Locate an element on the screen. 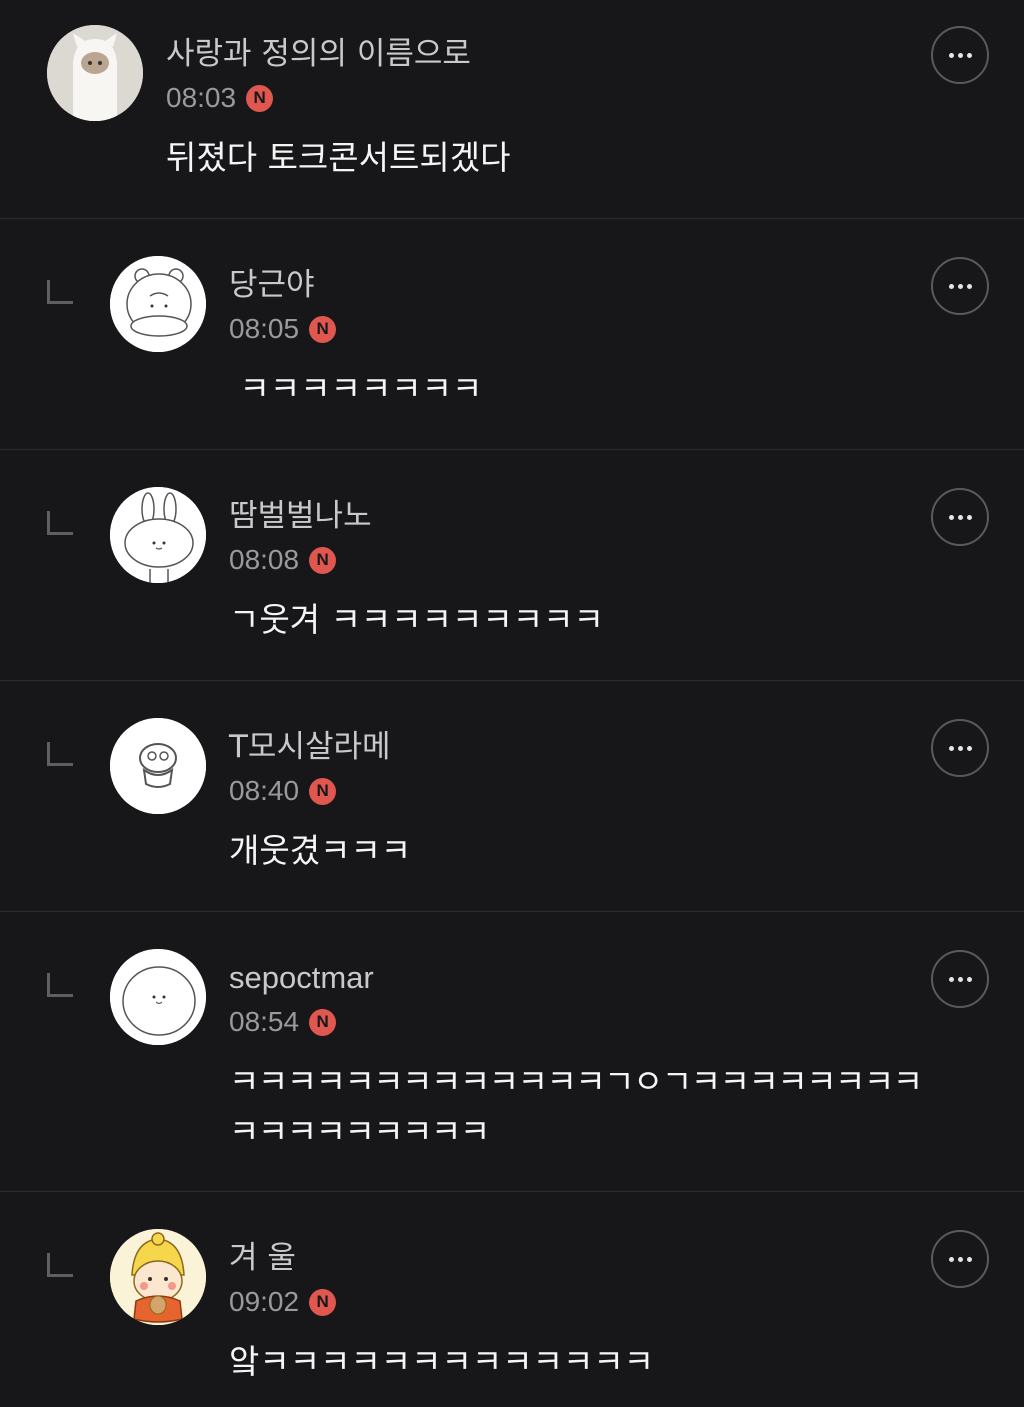 The height and width of the screenshot is (1407, 1024). bunny-icon is located at coordinates (158, 535).